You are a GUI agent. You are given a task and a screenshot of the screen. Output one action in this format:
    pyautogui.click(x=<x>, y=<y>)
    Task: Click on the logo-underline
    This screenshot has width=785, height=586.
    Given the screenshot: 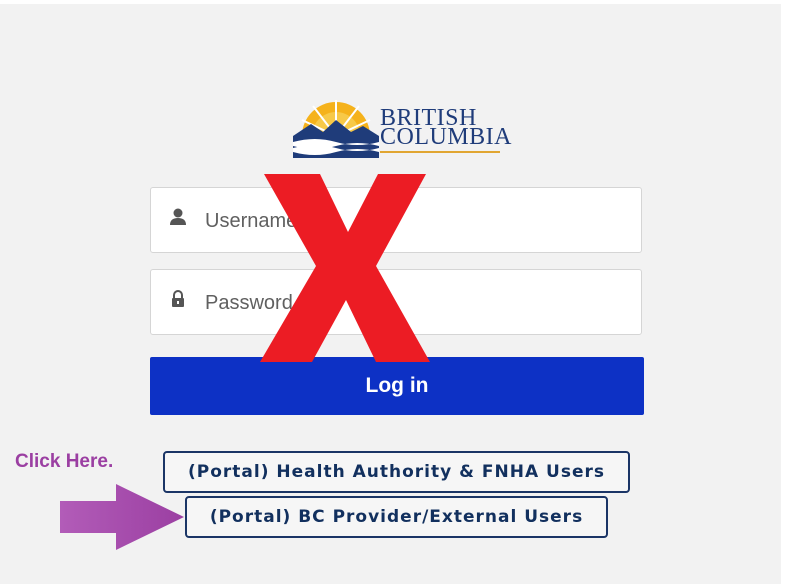 What is the action you would take?
    pyautogui.click(x=440, y=152)
    